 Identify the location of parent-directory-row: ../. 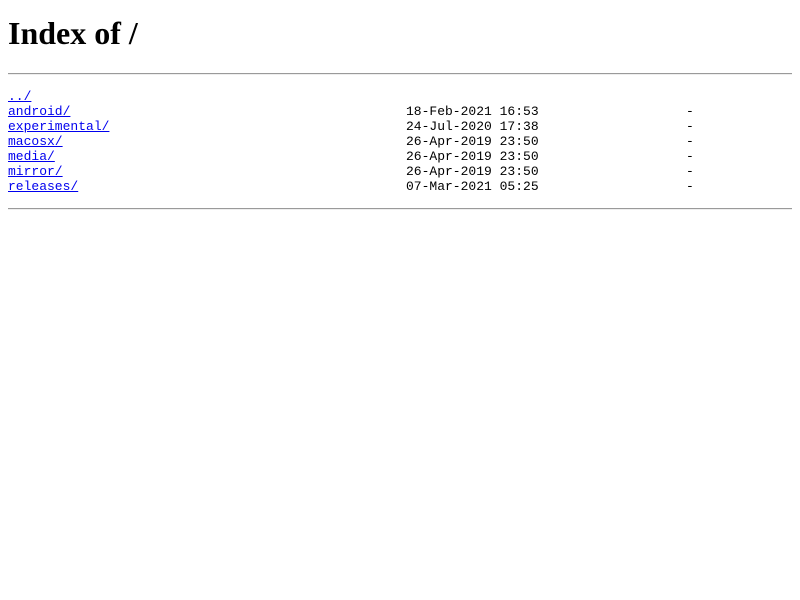
(400, 96).